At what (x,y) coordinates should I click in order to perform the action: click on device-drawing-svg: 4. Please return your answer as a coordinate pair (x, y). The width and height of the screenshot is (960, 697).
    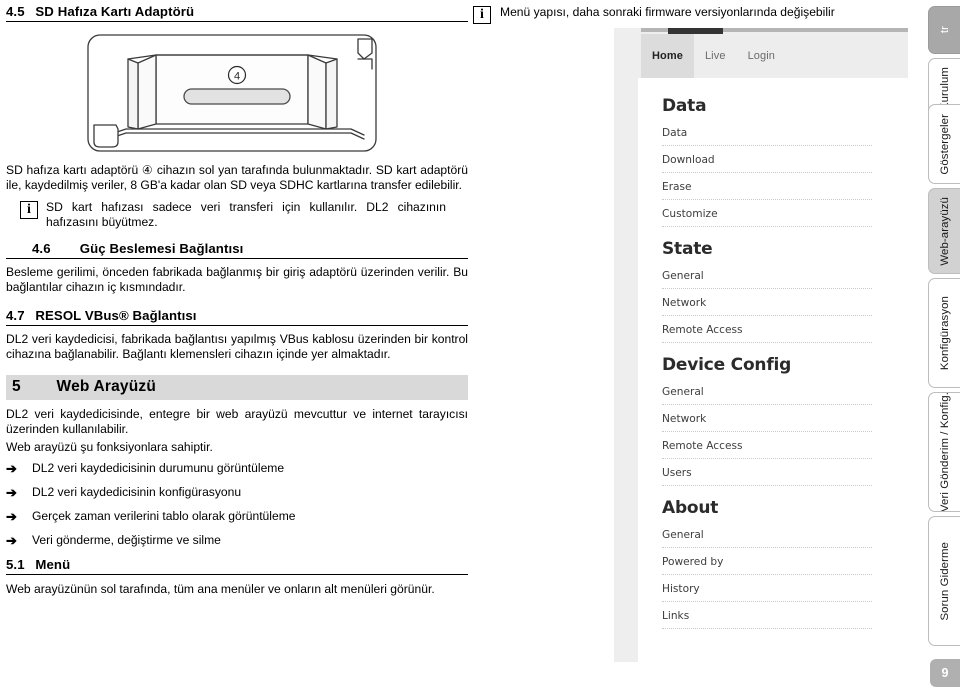
    Looking at the image, I should click on (232, 93).